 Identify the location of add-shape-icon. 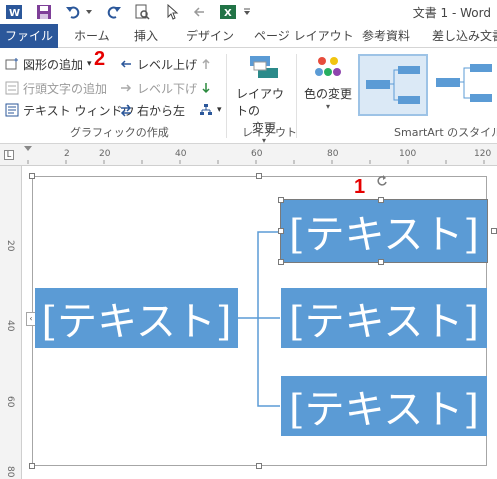
(12, 64).